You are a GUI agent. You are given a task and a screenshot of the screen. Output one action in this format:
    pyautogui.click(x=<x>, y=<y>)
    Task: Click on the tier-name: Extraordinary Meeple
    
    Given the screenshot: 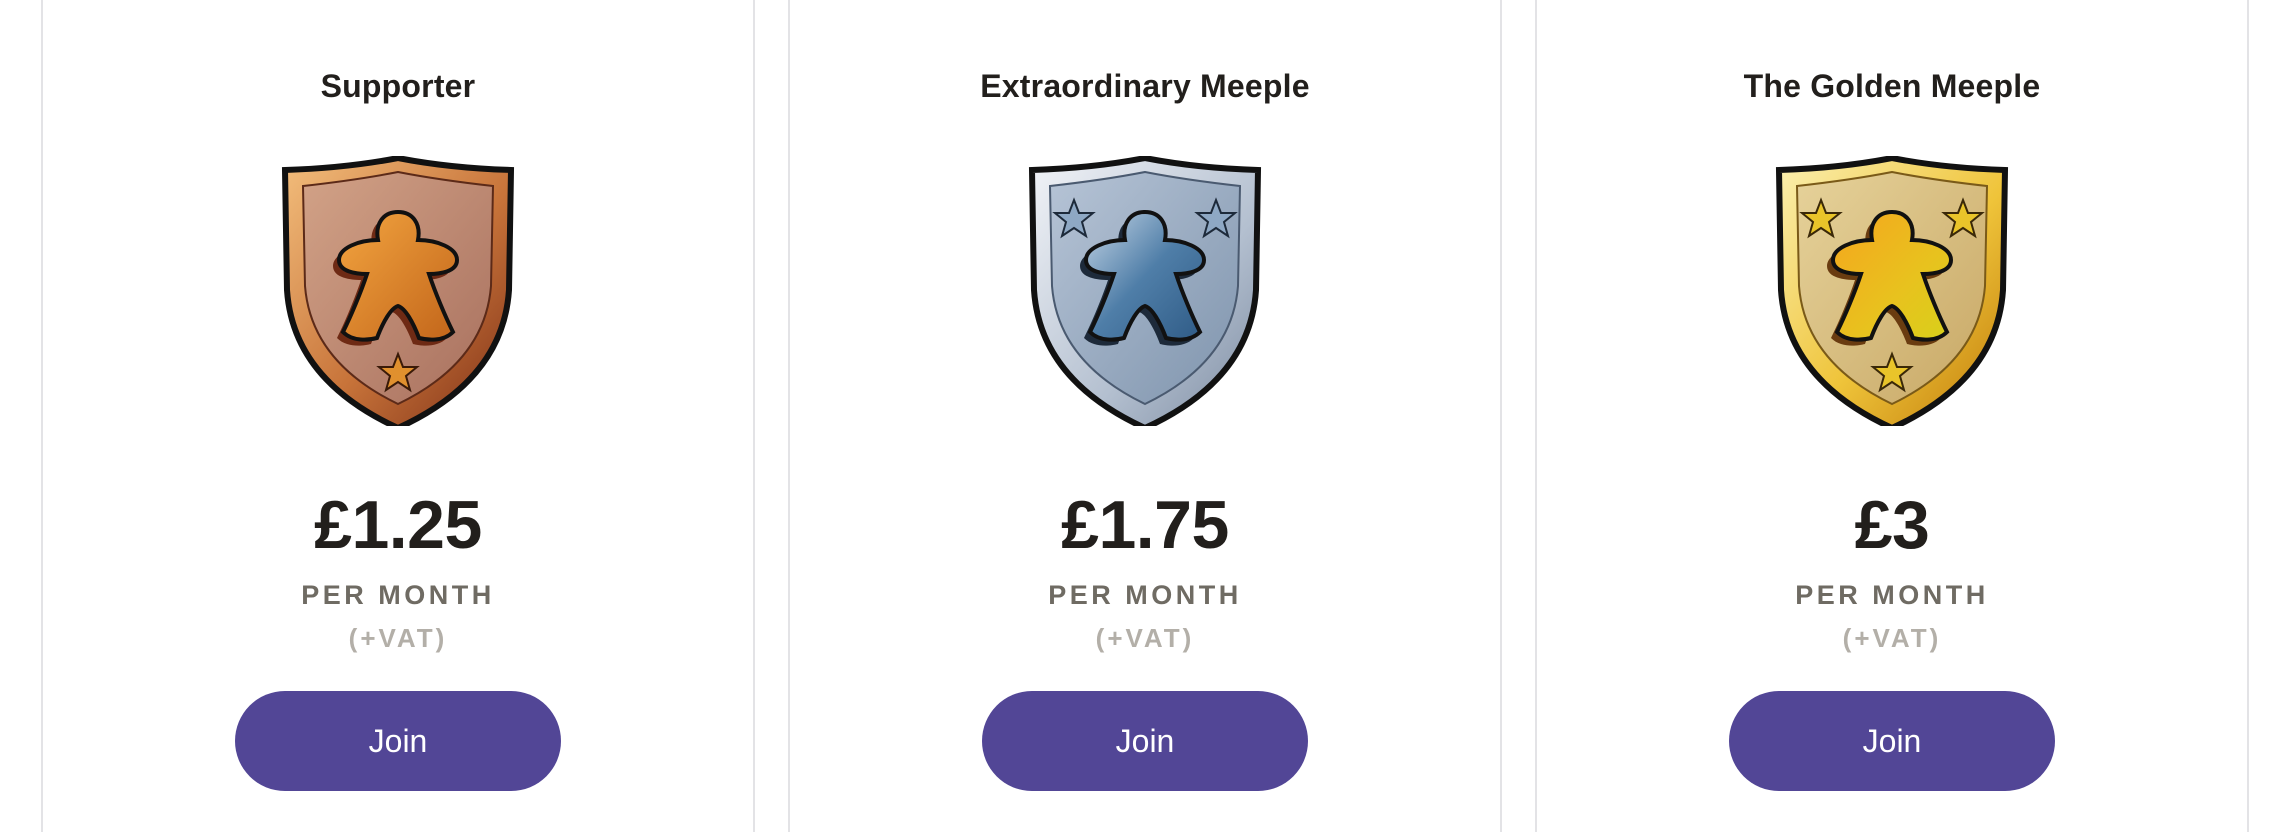 What is the action you would take?
    pyautogui.click(x=1145, y=86)
    